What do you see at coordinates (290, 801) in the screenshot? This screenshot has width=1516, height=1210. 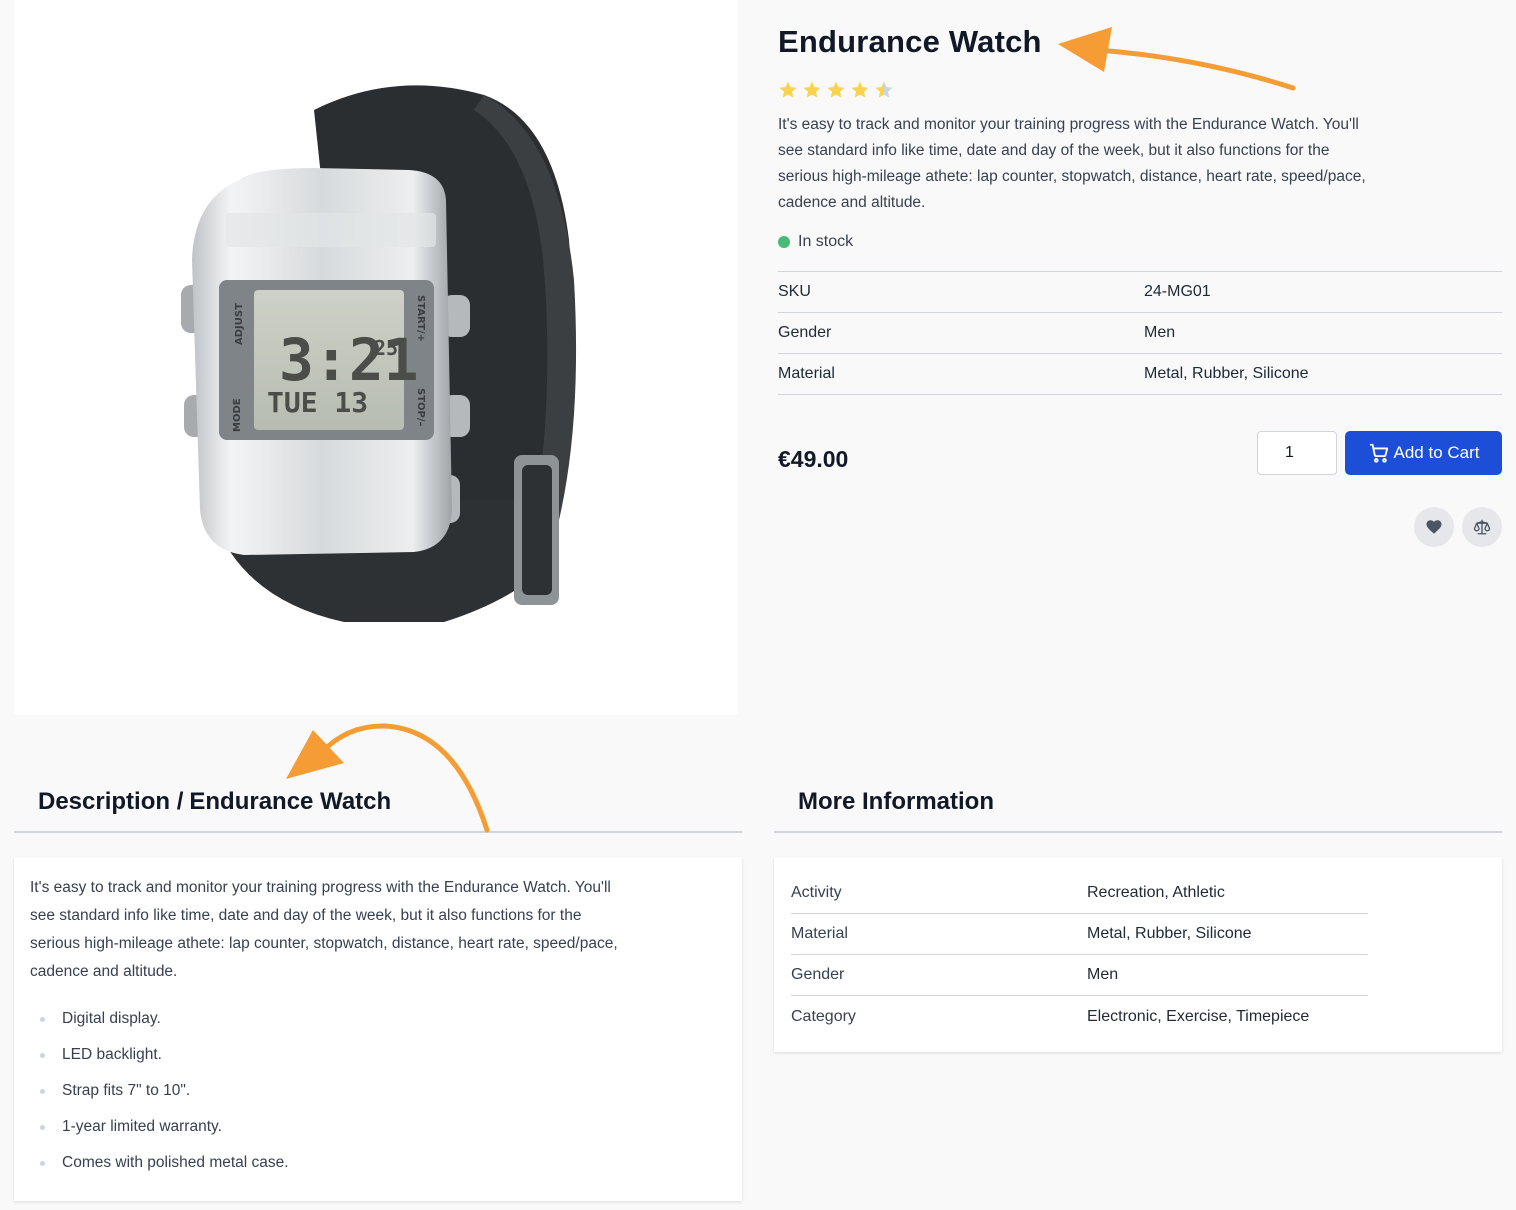 I see `description-heading-product: Endurance Watch` at bounding box center [290, 801].